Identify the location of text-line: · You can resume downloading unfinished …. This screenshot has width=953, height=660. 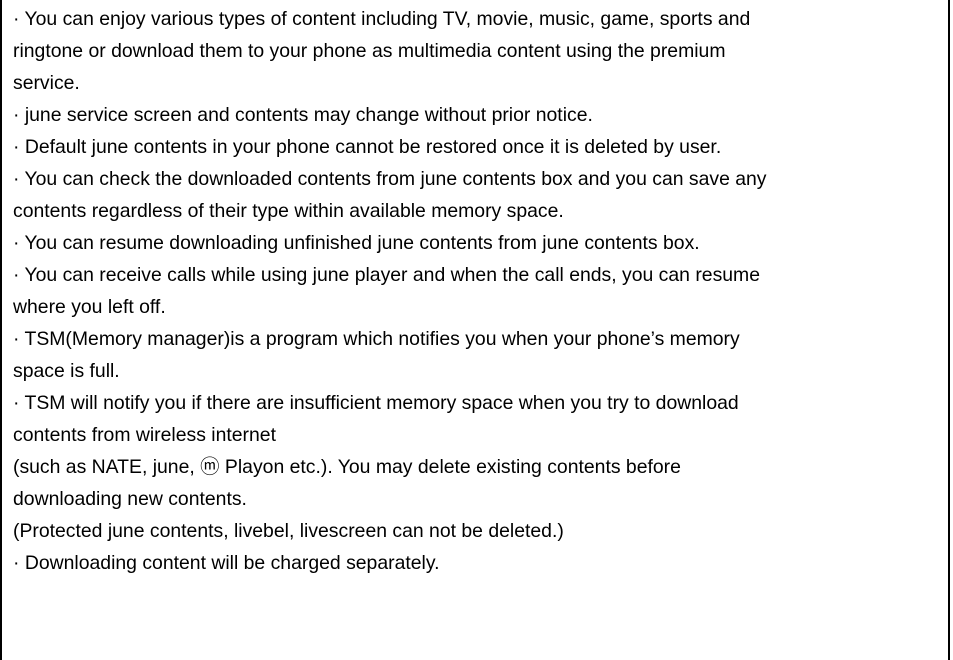
(356, 243).